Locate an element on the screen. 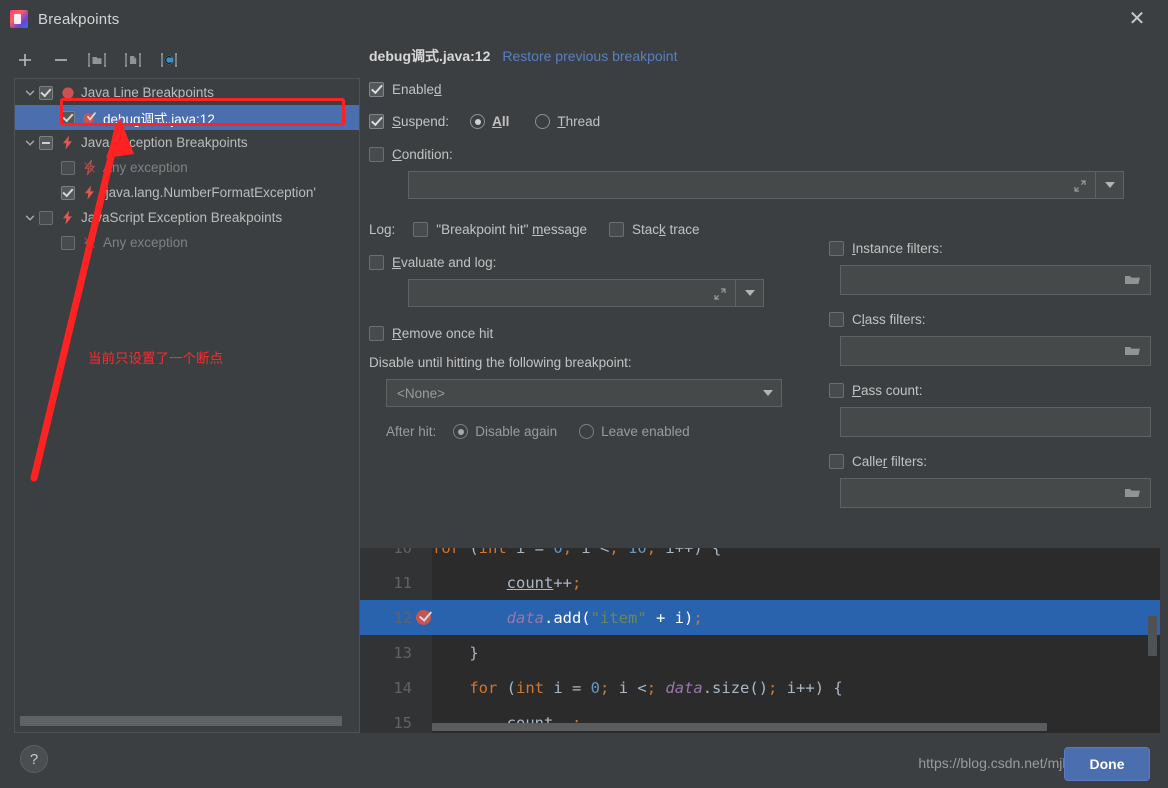 The image size is (1168, 788). code-line: 13 } is located at coordinates (760, 652).